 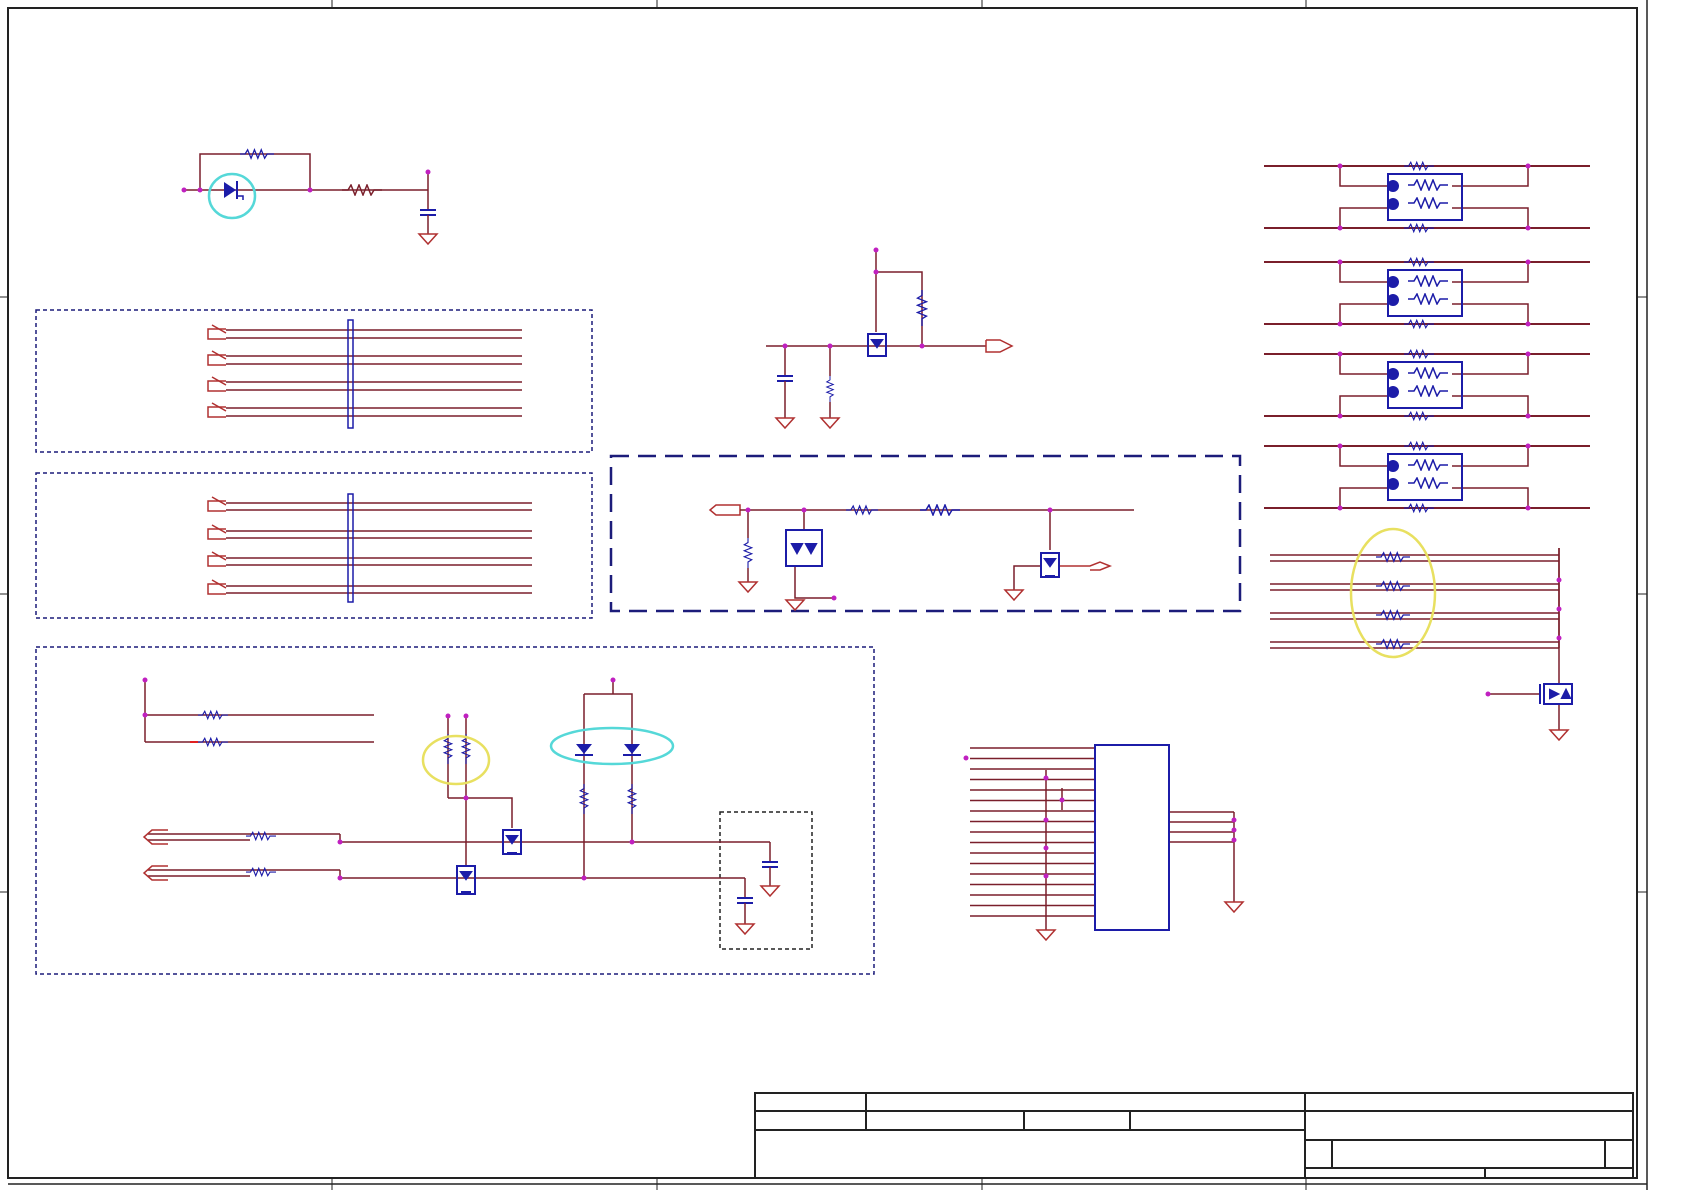 What do you see at coordinates (608, 750) in the screenshot?
I see `diode-pair-icon` at bounding box center [608, 750].